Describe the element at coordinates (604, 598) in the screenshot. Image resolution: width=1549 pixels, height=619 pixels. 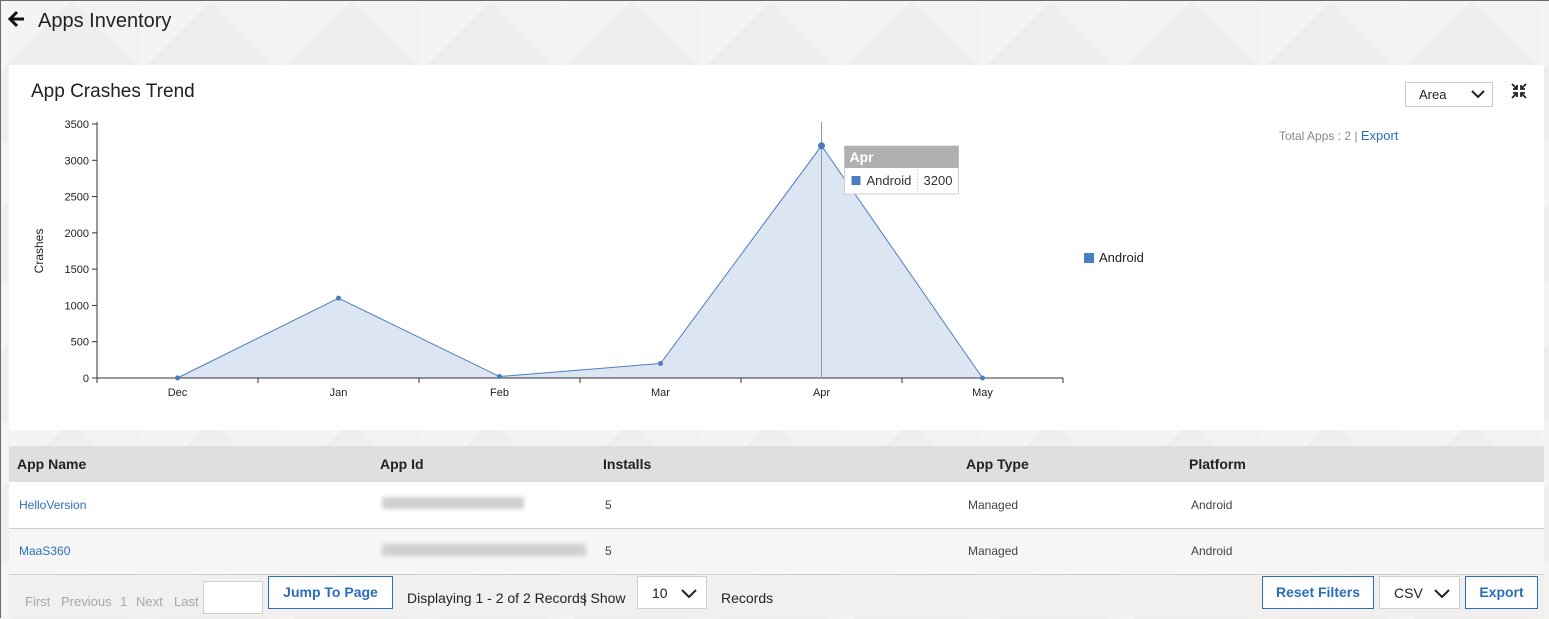
I see `show-label: | Show` at that location.